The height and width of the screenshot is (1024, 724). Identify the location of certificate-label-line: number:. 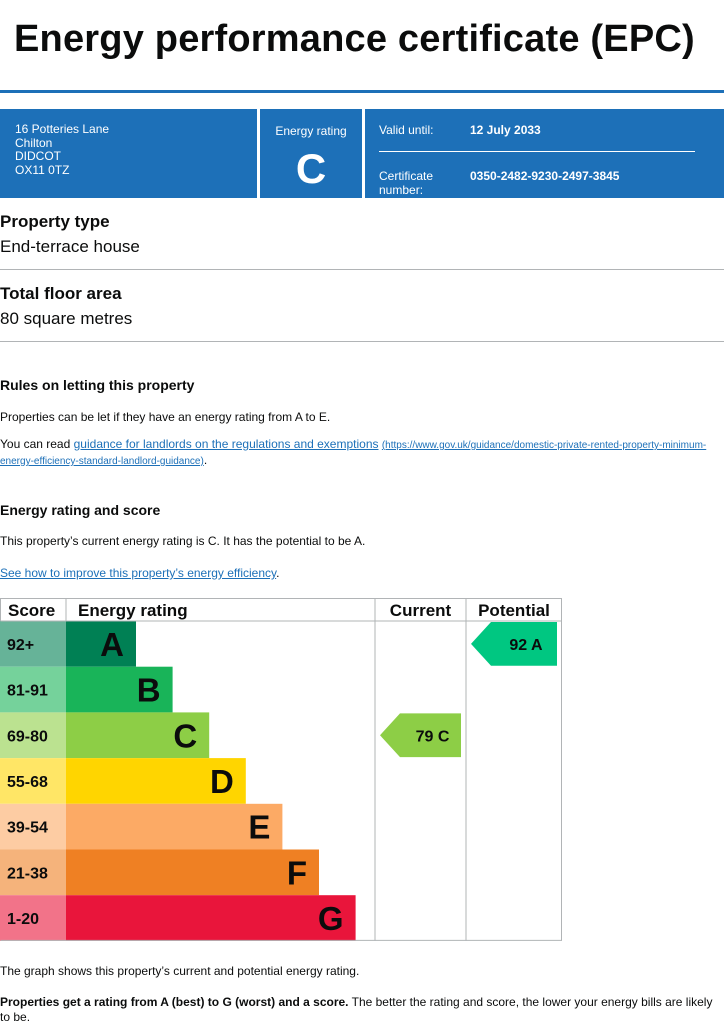
(401, 190).